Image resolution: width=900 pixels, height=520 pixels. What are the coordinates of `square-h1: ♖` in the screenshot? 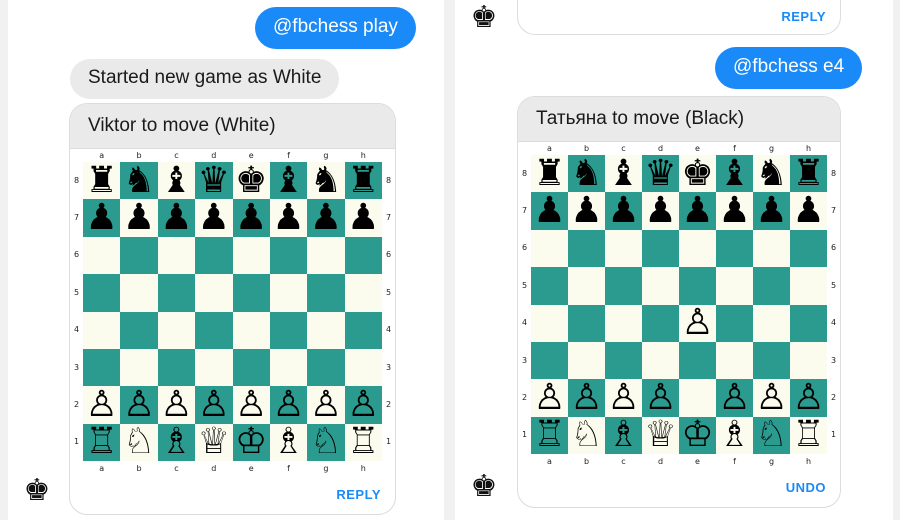 It's located at (808, 435).